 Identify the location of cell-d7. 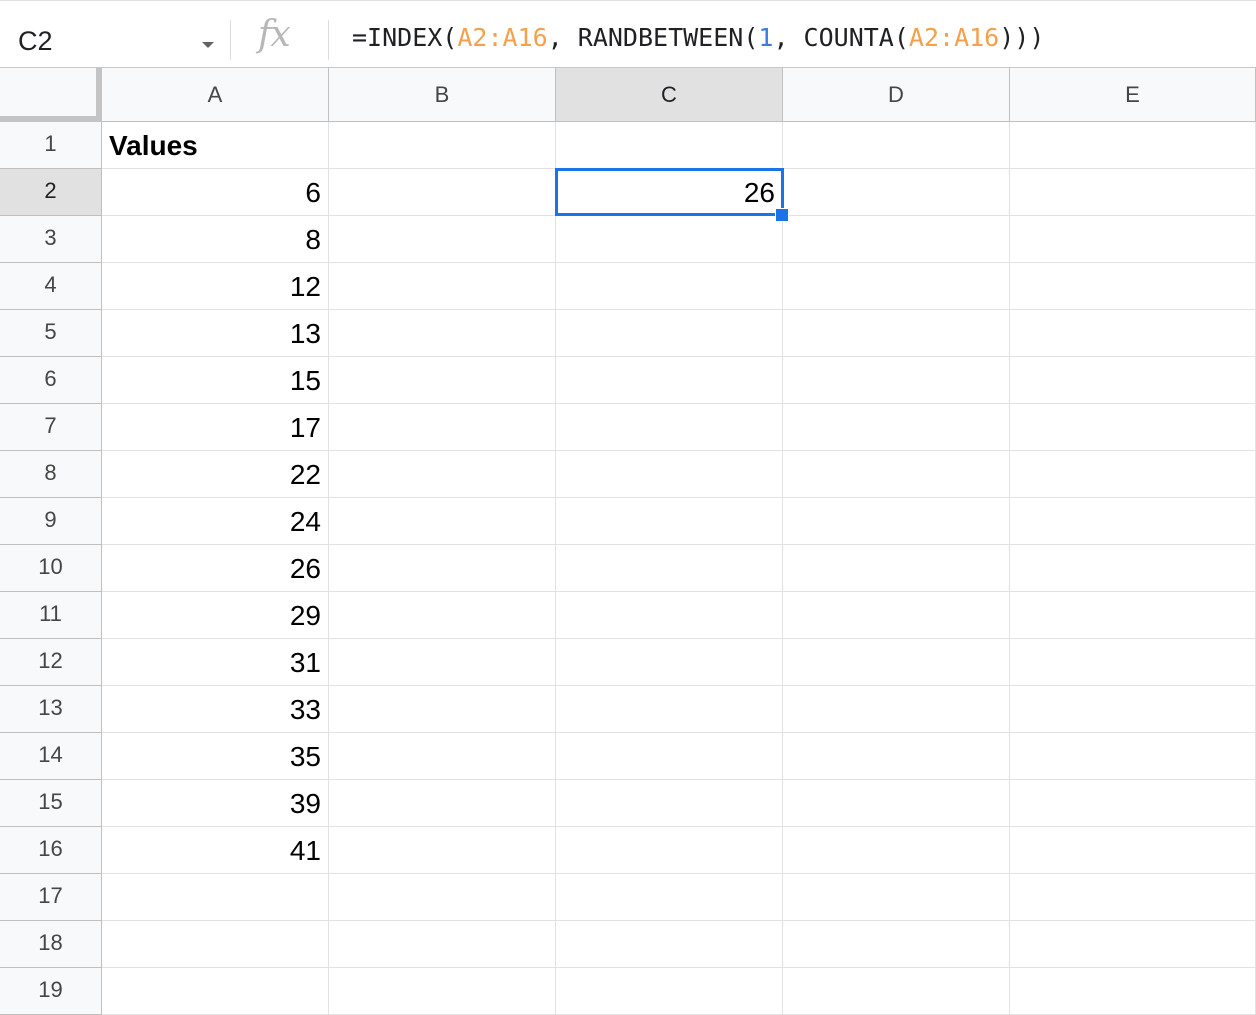
(896, 427).